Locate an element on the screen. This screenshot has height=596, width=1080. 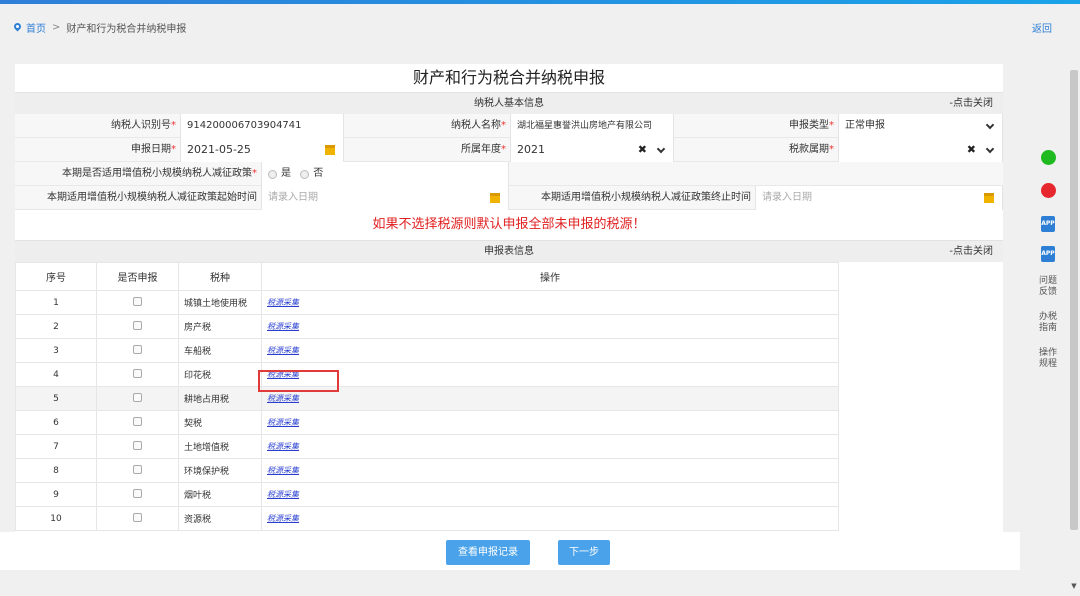
next-step-button: 下一步 is located at coordinates (584, 552).